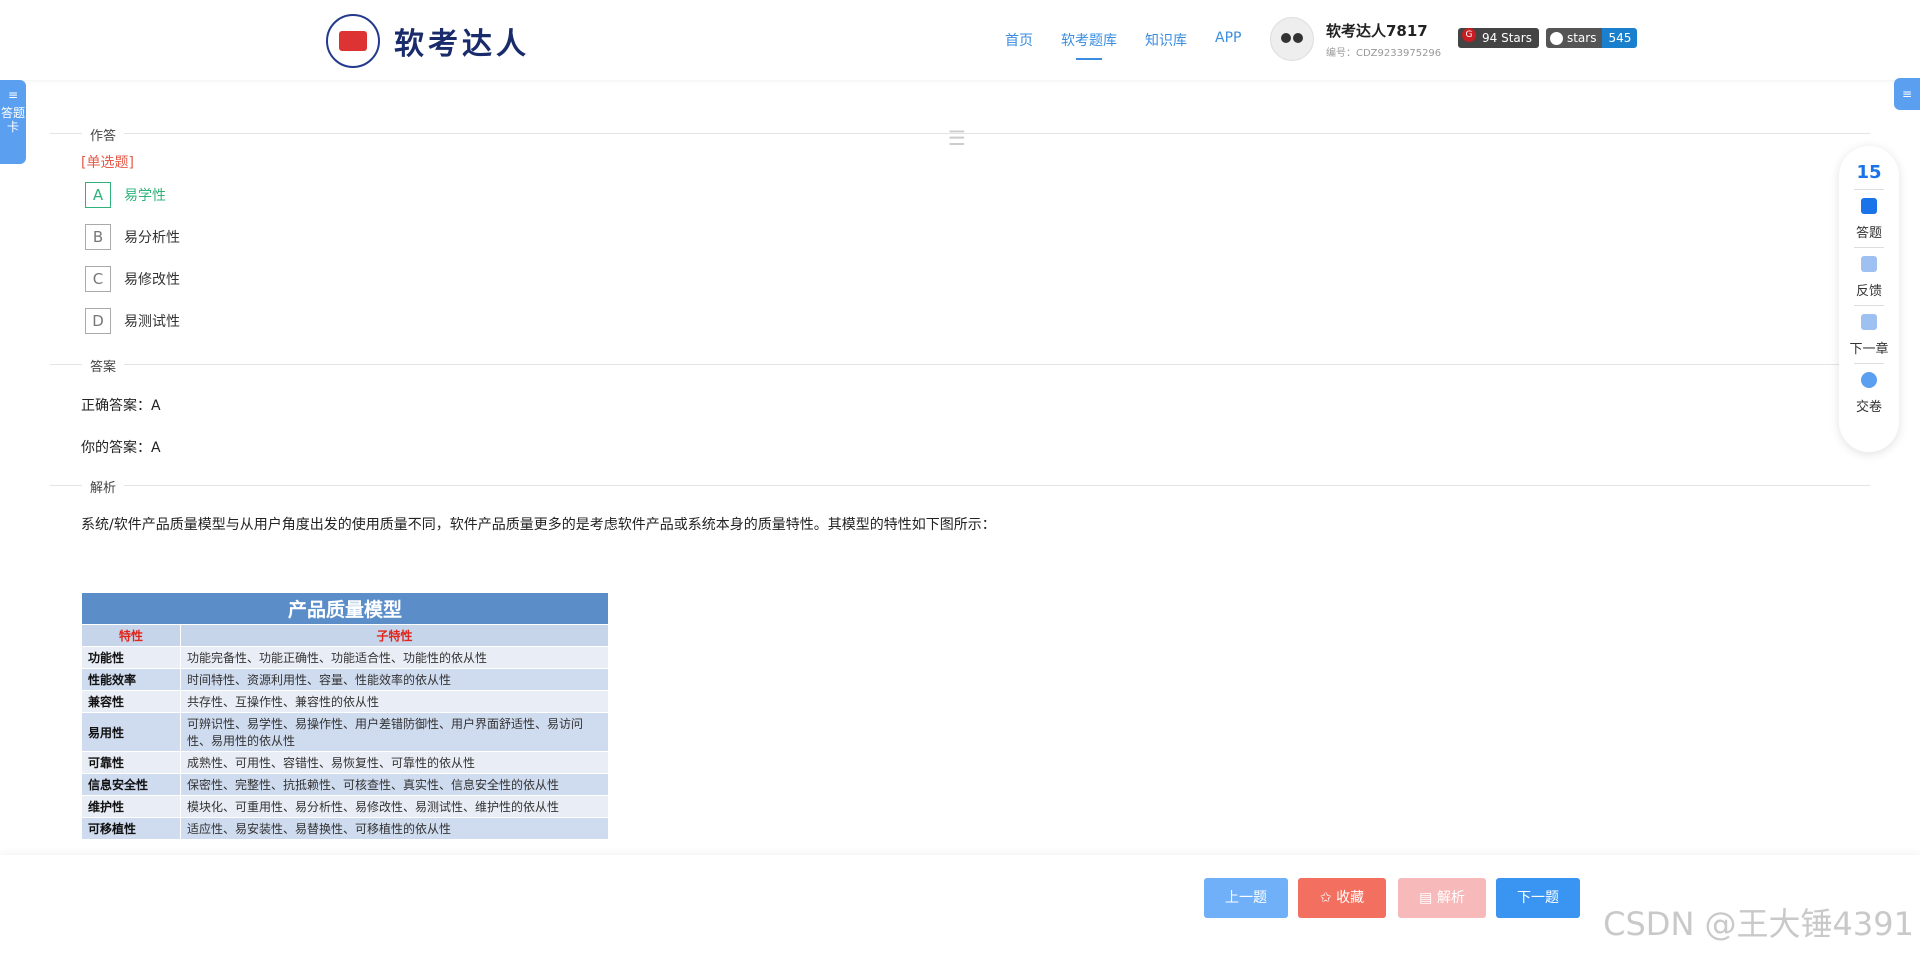 The height and width of the screenshot is (953, 1920). What do you see at coordinates (1228, 40) in the screenshot?
I see `nav-app: APP` at bounding box center [1228, 40].